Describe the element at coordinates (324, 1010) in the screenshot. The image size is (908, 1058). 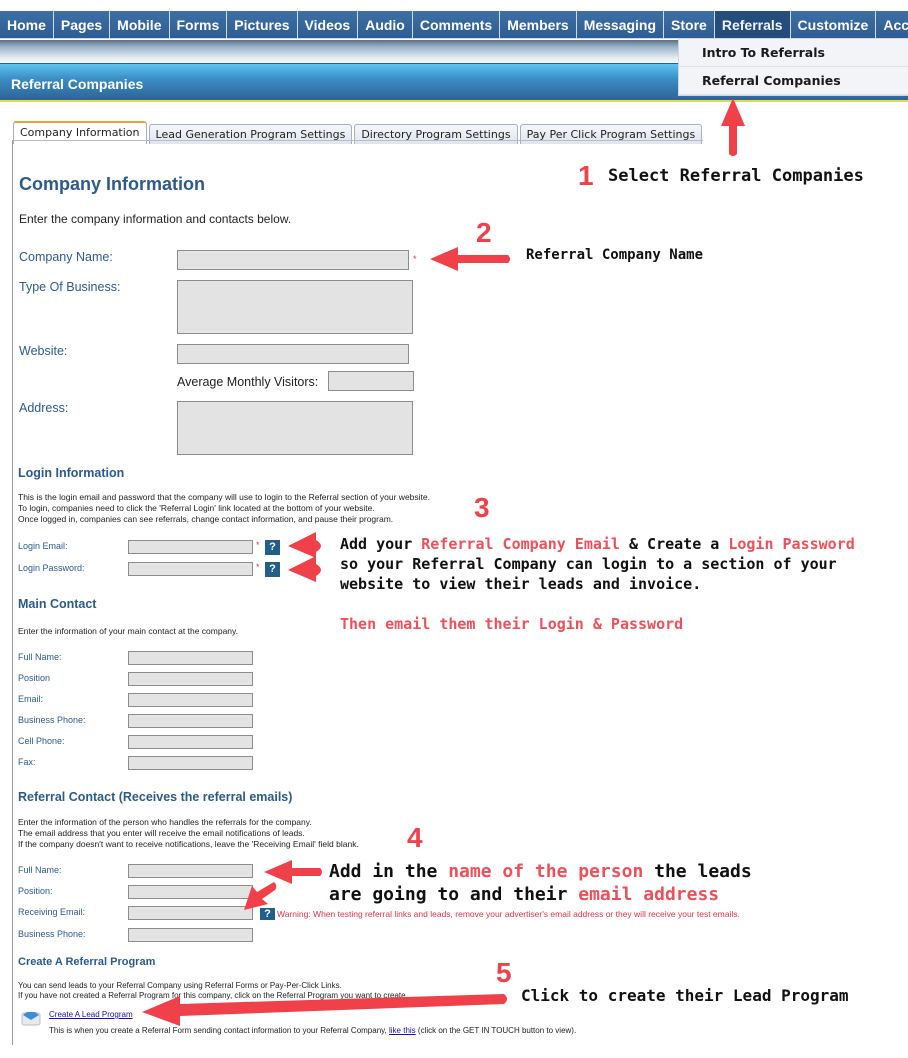
I see `step5-arrow-icon` at that location.